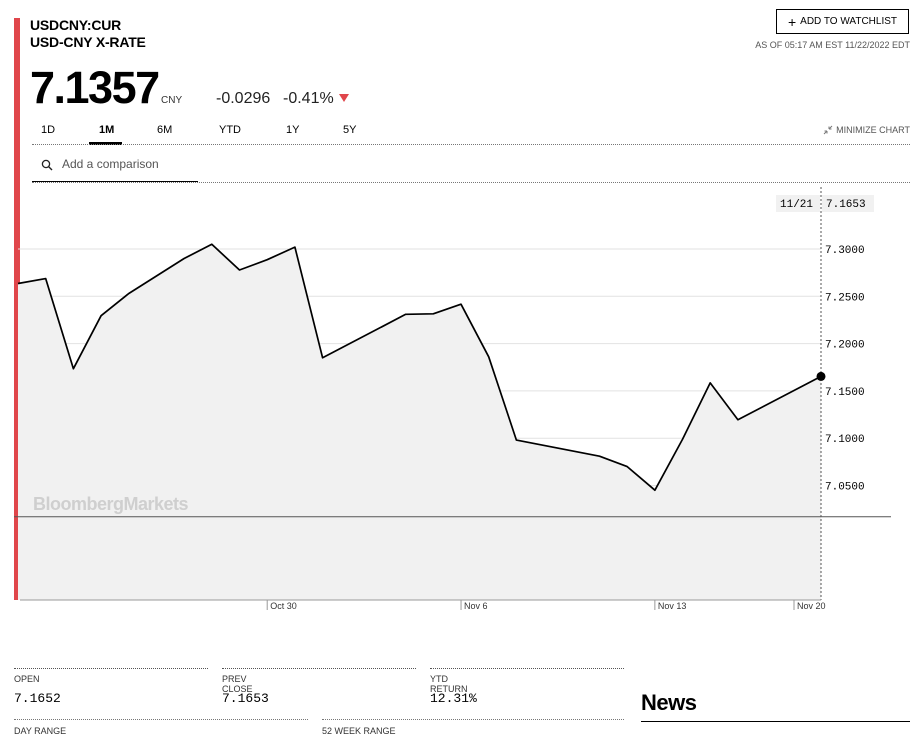 The image size is (912, 736). Describe the element at coordinates (76, 25) in the screenshot. I see `ticker-symbol: USDCNY:CUR` at that location.